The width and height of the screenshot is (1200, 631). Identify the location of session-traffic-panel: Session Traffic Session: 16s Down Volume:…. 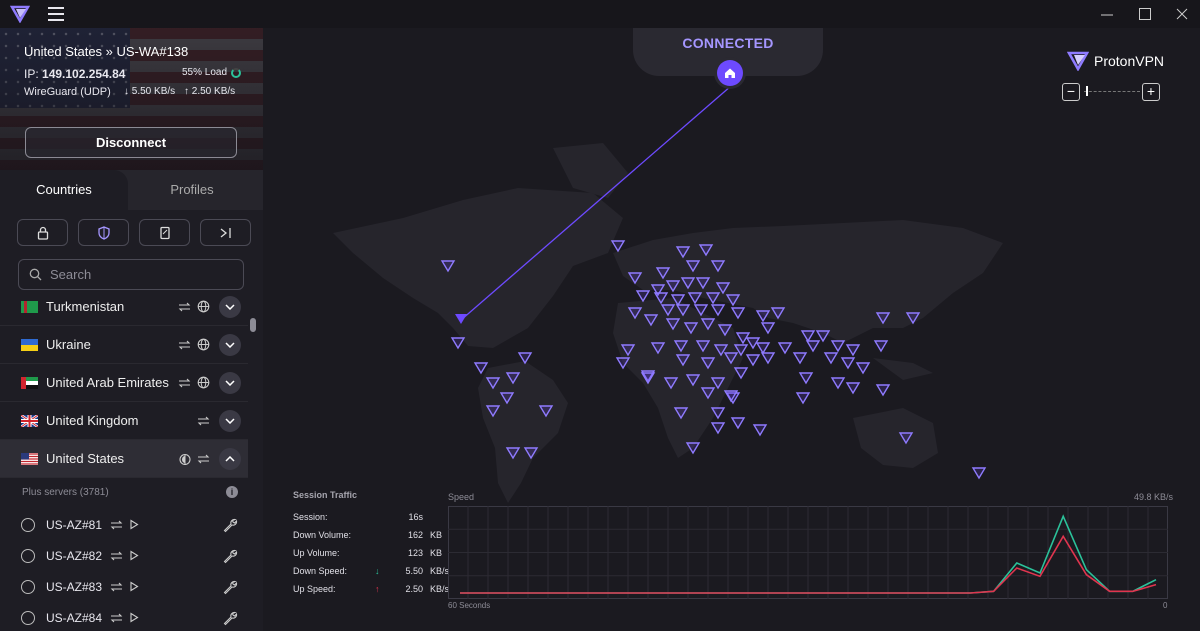
(371, 546).